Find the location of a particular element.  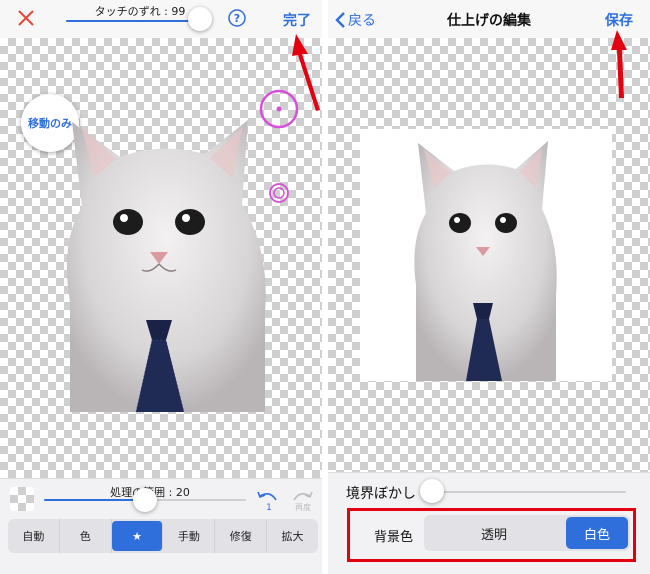

tool-zoom-button: 拡大 is located at coordinates (292, 536).